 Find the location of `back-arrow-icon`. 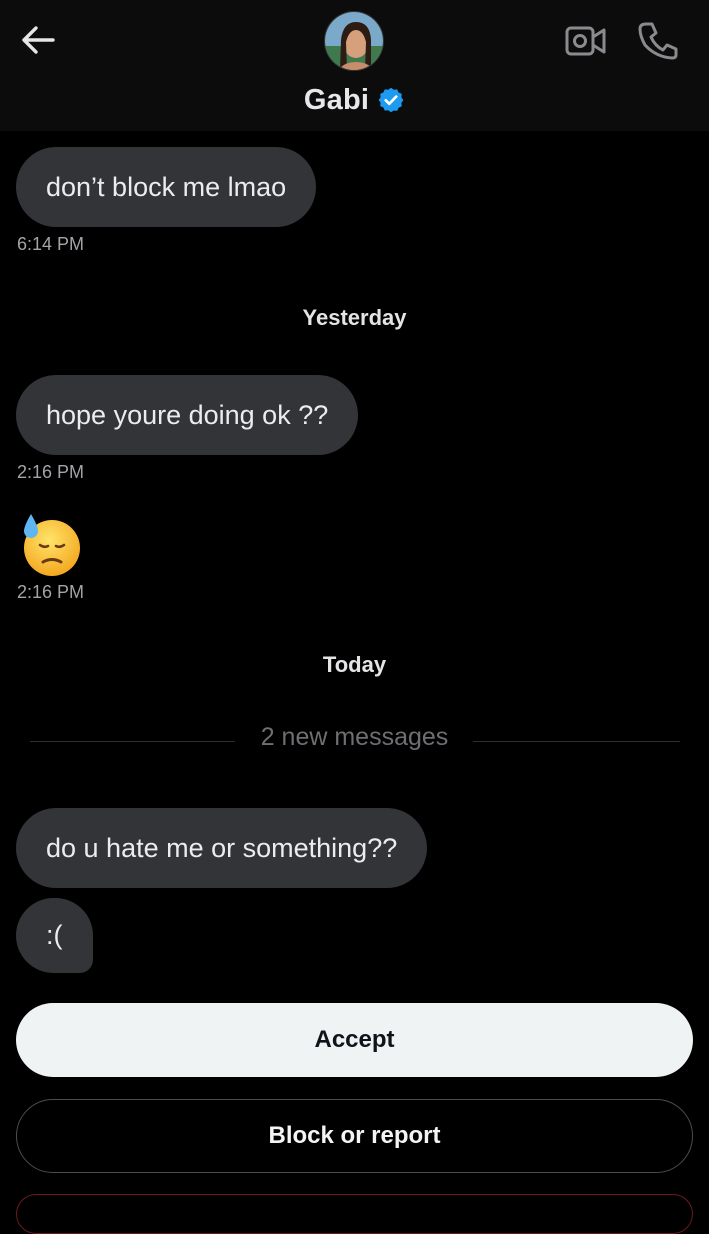

back-arrow-icon is located at coordinates (38, 40).